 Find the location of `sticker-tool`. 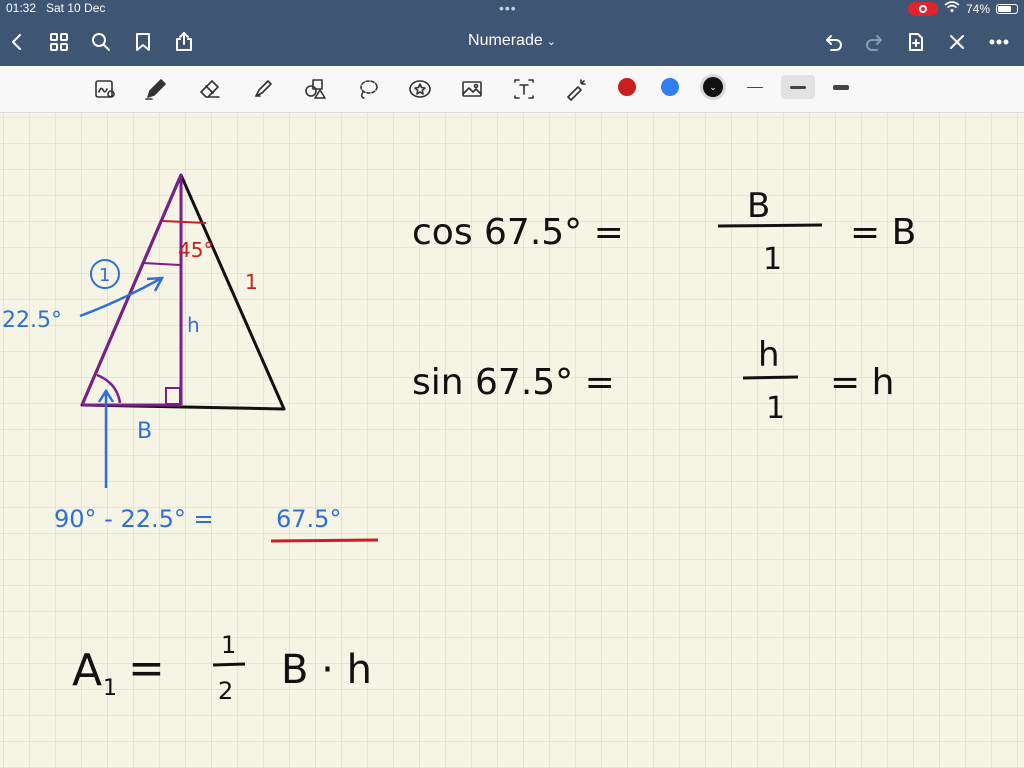

sticker-tool is located at coordinates (420, 89).